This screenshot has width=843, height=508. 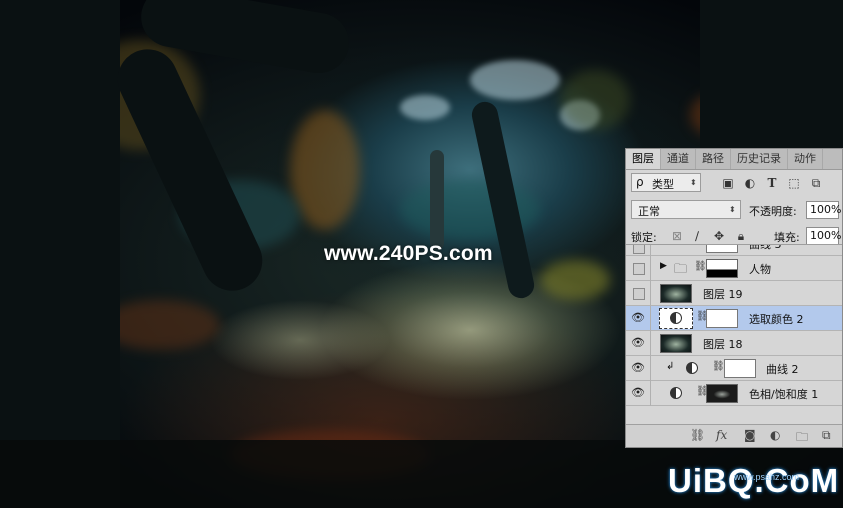 I want to click on layer-name: 曲线 3, so click(x=765, y=247).